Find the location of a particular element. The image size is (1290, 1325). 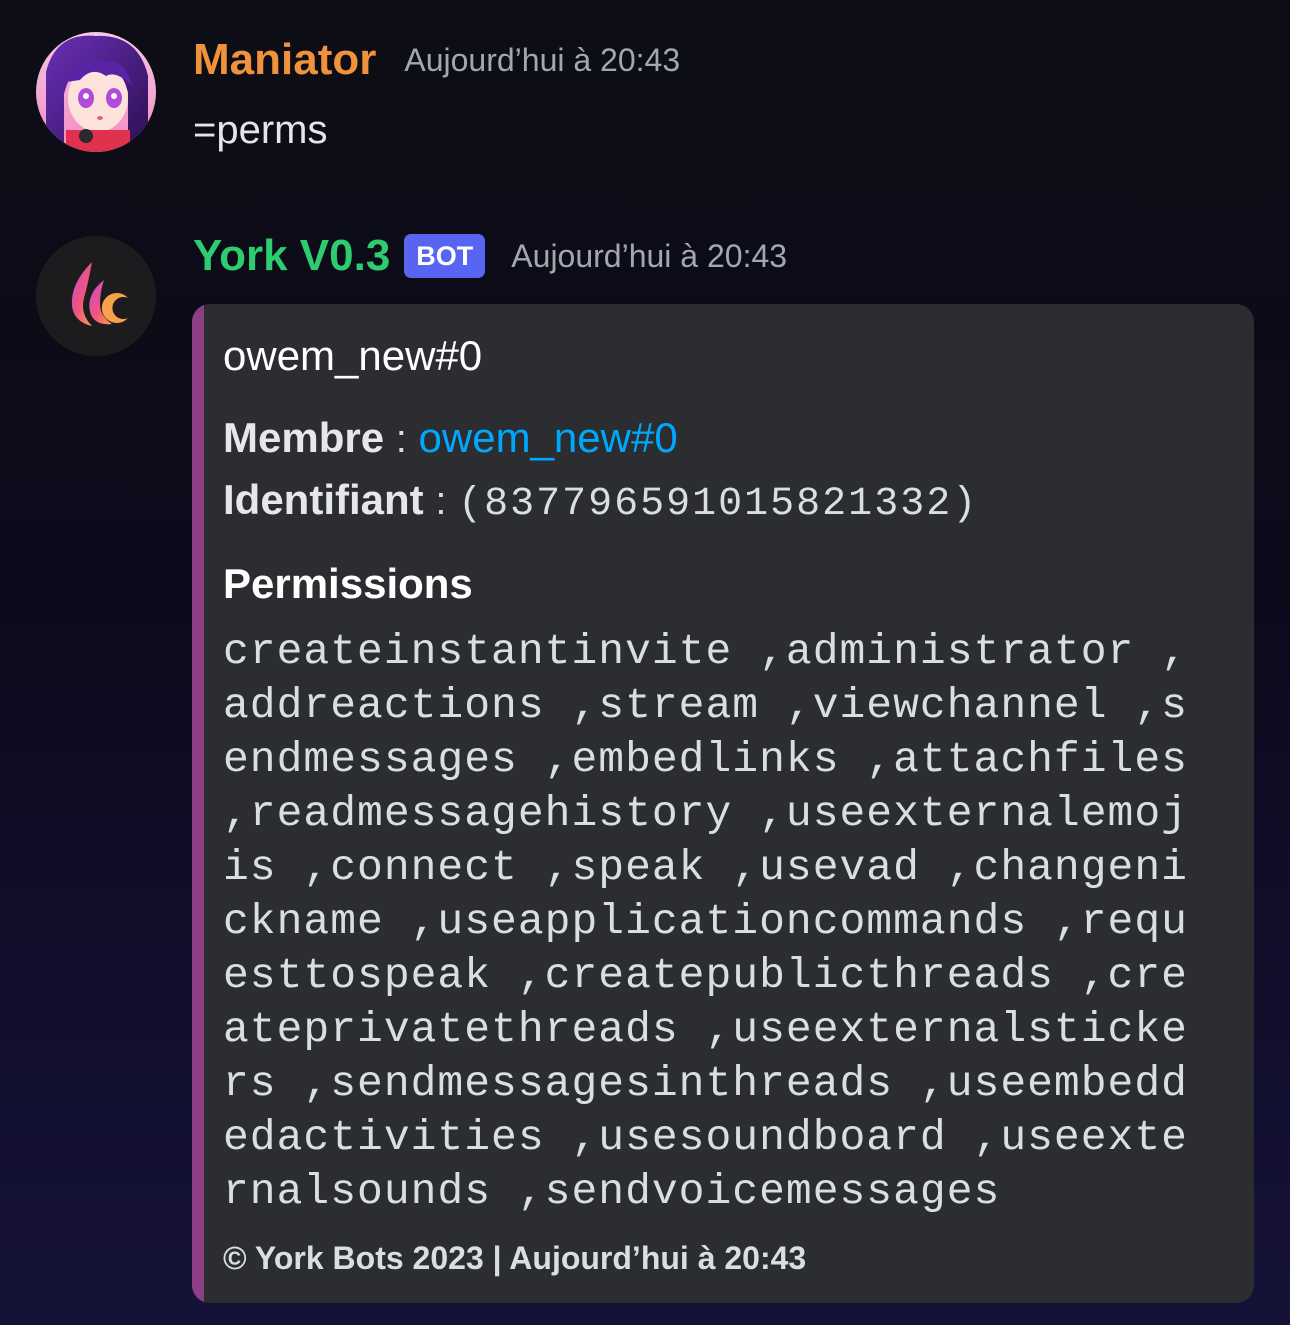

username: Maniator is located at coordinates (284, 60).